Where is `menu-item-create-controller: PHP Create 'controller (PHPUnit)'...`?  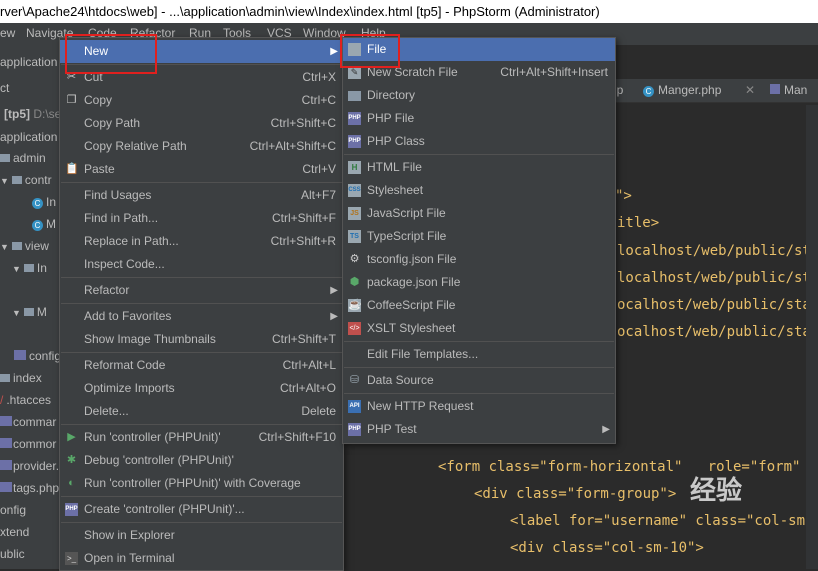
menu-item-create-controller: PHP Create 'controller (PHPUnit)'... is located at coordinates (201, 509).